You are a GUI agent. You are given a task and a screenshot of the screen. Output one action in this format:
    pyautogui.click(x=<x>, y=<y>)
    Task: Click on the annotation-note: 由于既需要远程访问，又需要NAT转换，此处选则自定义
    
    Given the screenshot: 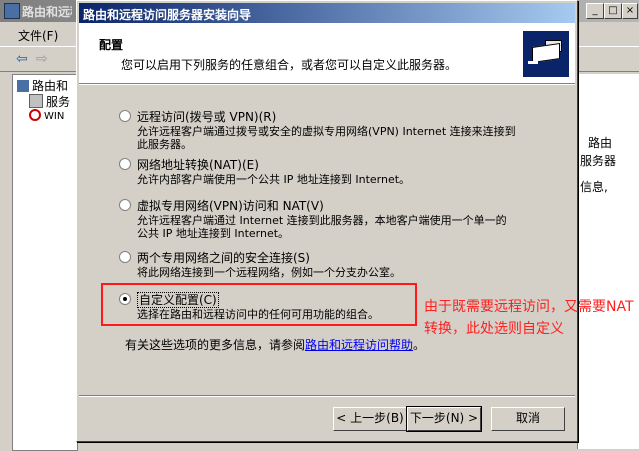 What is the action you would take?
    pyautogui.click(x=529, y=318)
    